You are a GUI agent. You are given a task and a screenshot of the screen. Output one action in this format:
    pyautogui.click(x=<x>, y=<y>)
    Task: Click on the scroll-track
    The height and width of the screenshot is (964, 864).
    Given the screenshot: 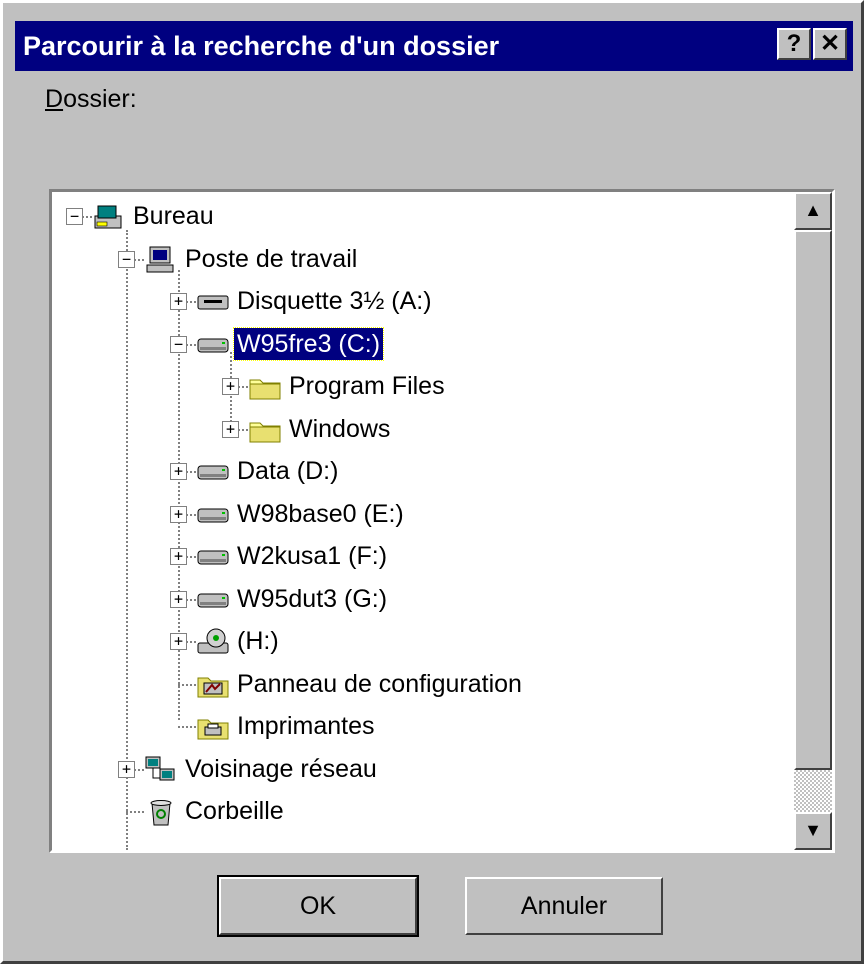 What is the action you would take?
    pyautogui.click(x=813, y=791)
    